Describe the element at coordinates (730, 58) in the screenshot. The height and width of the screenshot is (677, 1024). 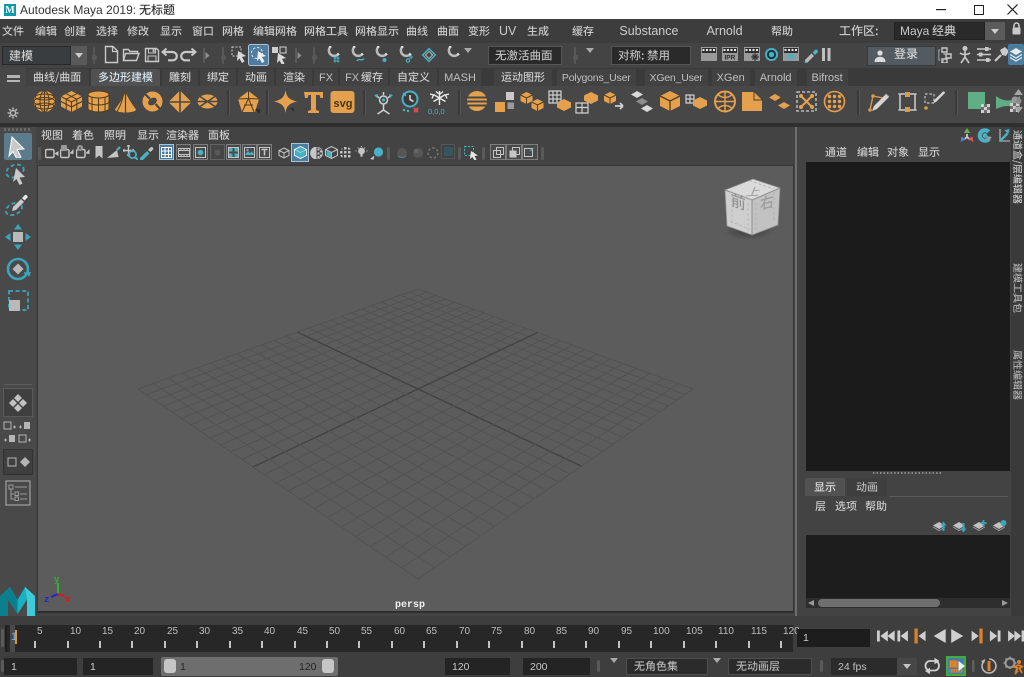
I see `svg-text: IPR` at that location.